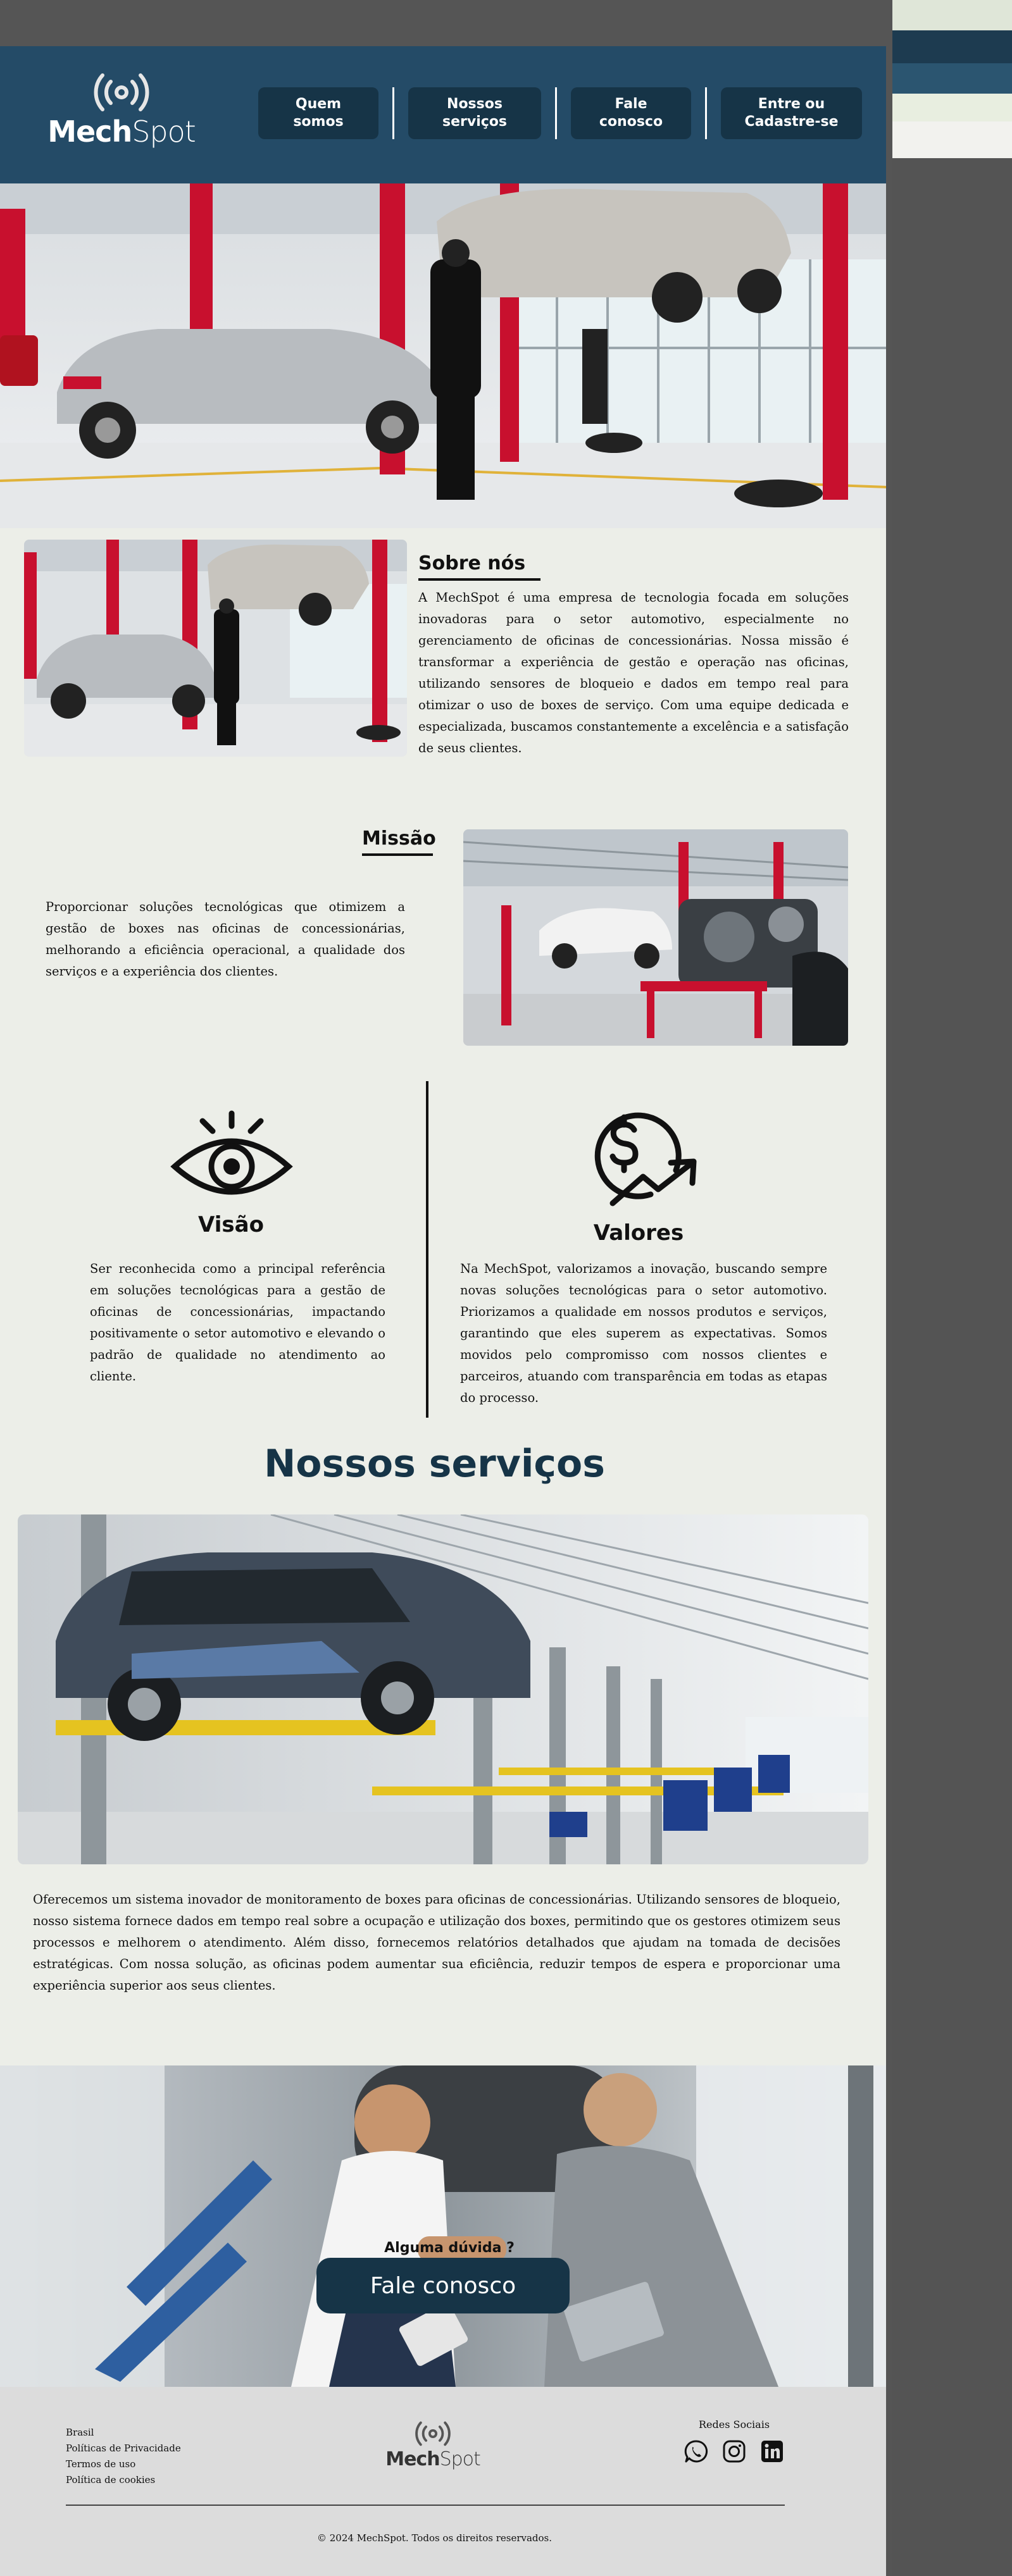 The width and height of the screenshot is (1012, 2576). I want to click on mission-title: Missão, so click(399, 842).